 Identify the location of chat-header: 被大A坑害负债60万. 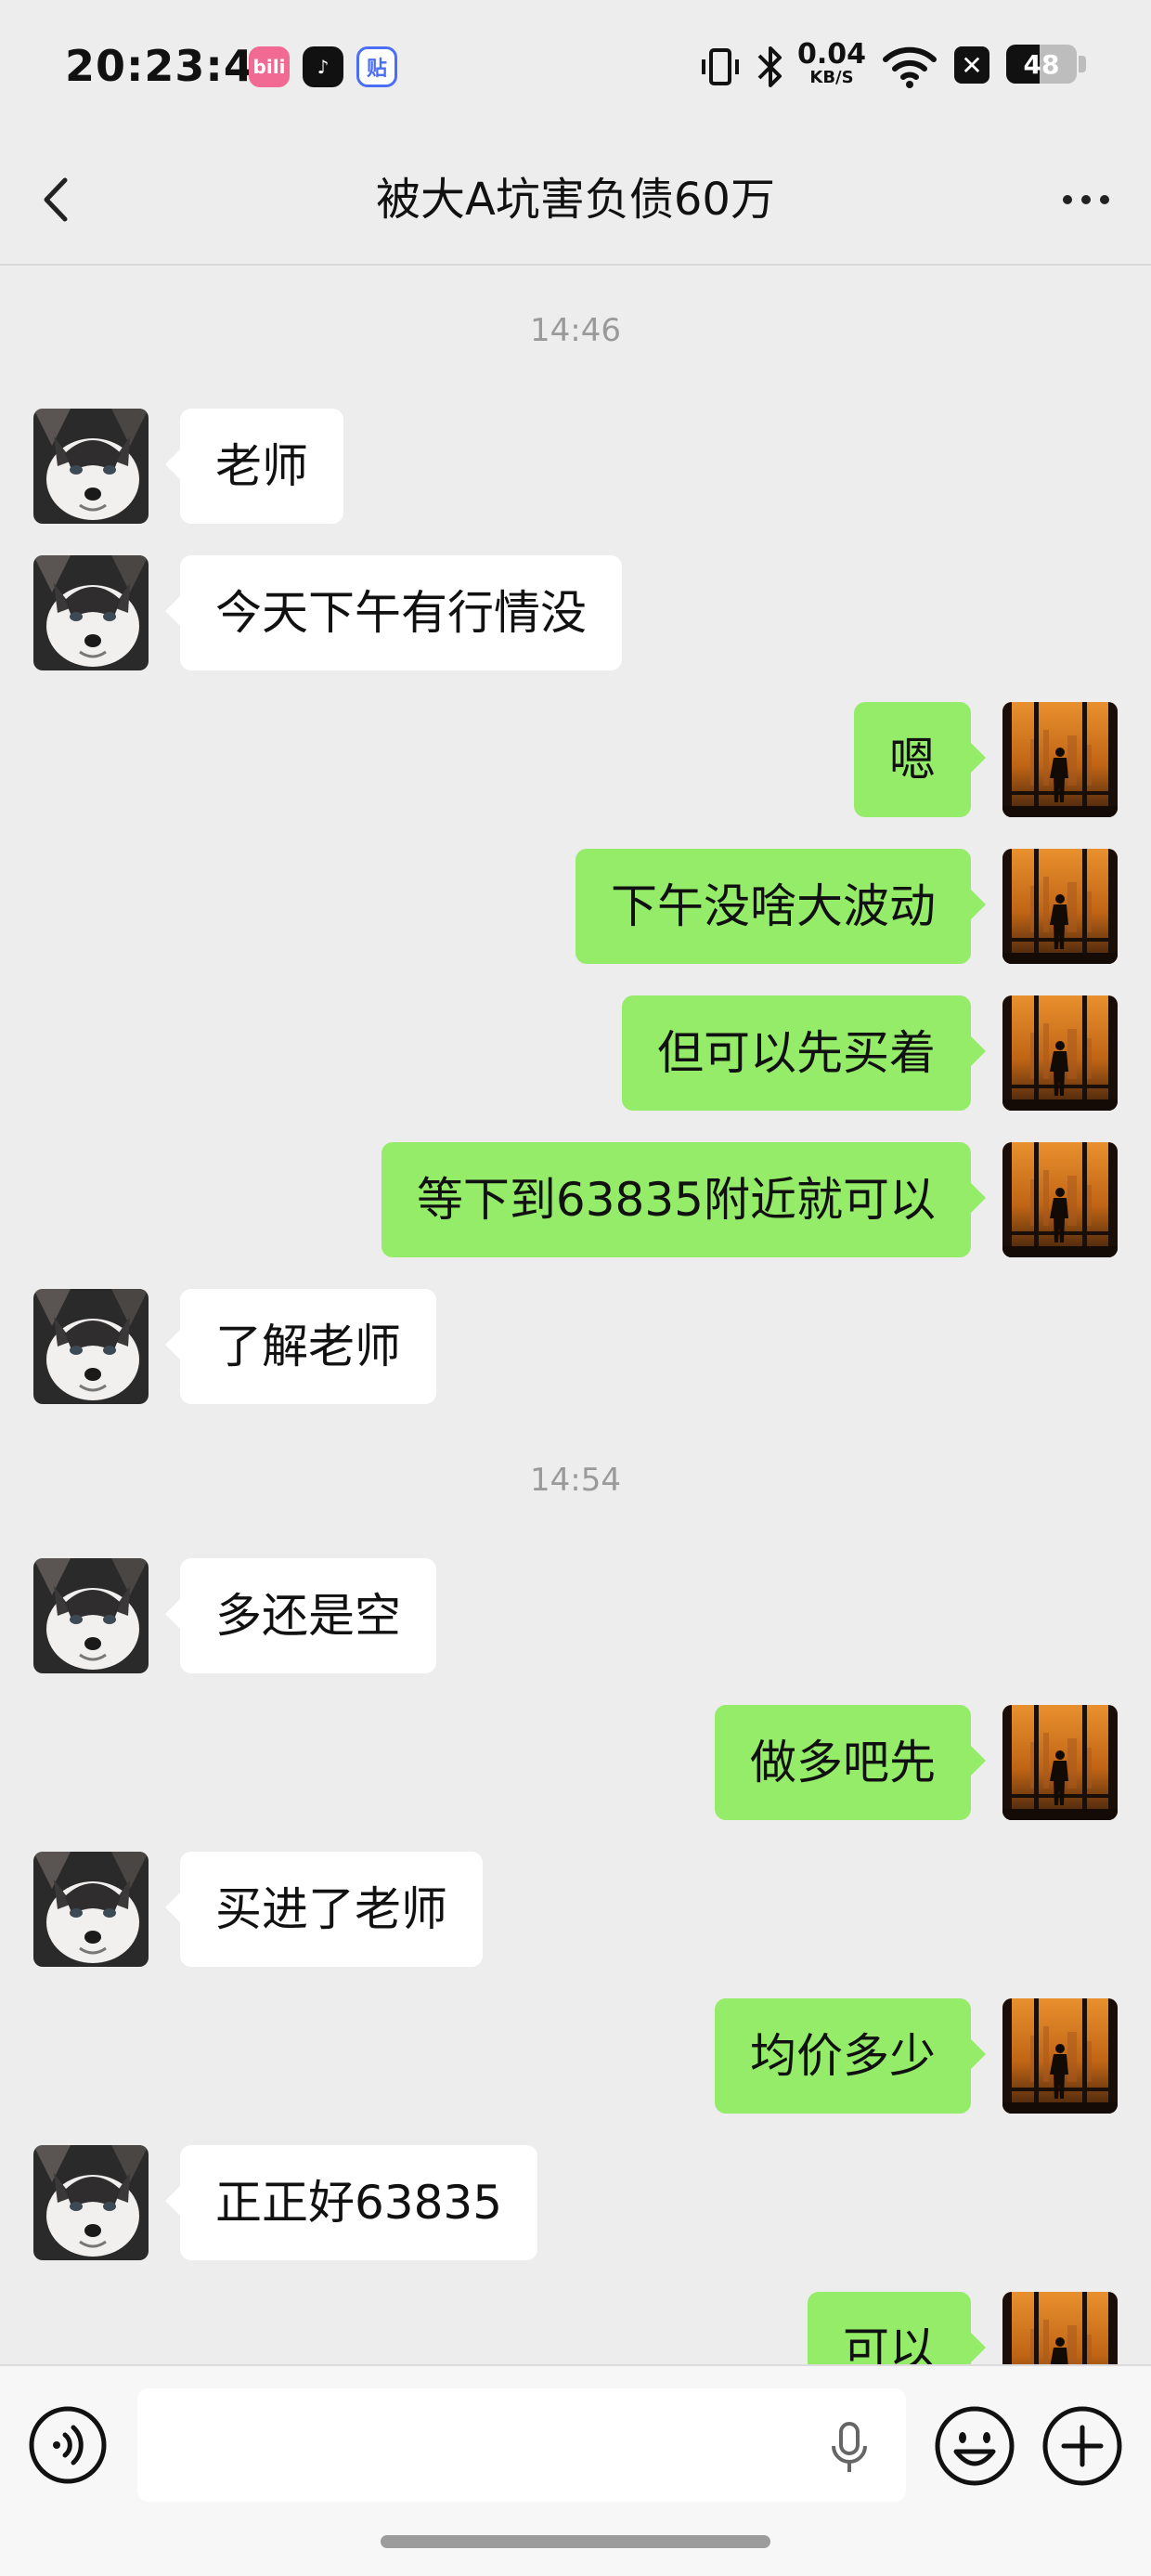
(575, 202).